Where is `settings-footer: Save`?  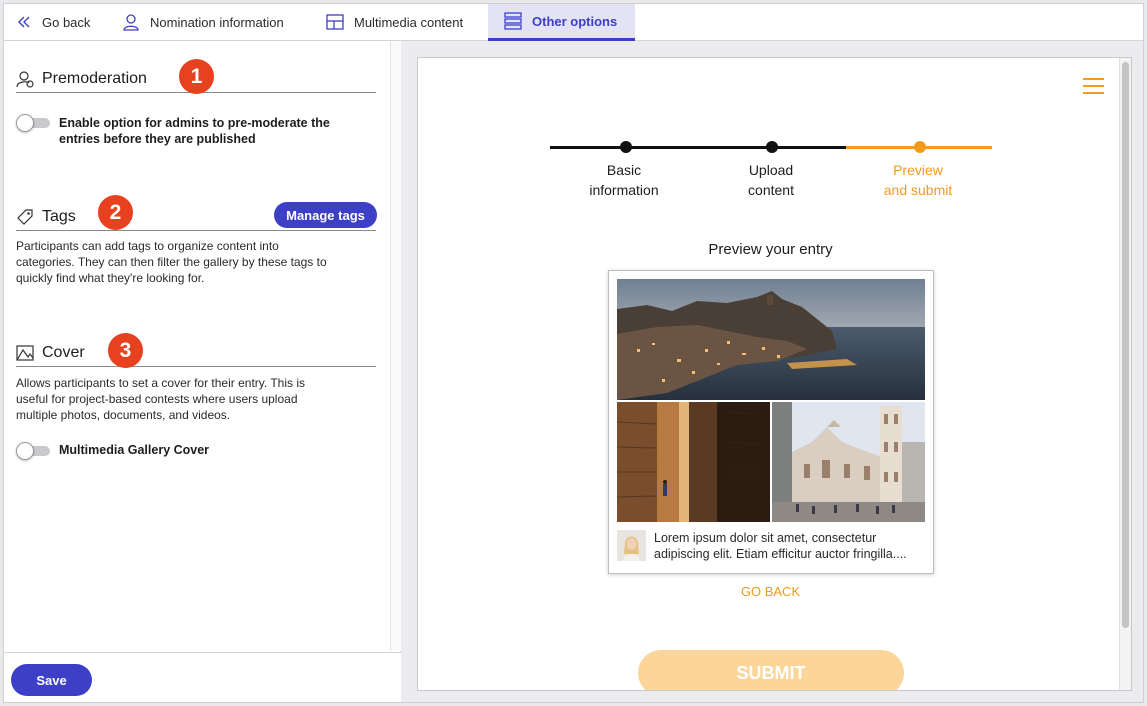 settings-footer: Save is located at coordinates (202, 677).